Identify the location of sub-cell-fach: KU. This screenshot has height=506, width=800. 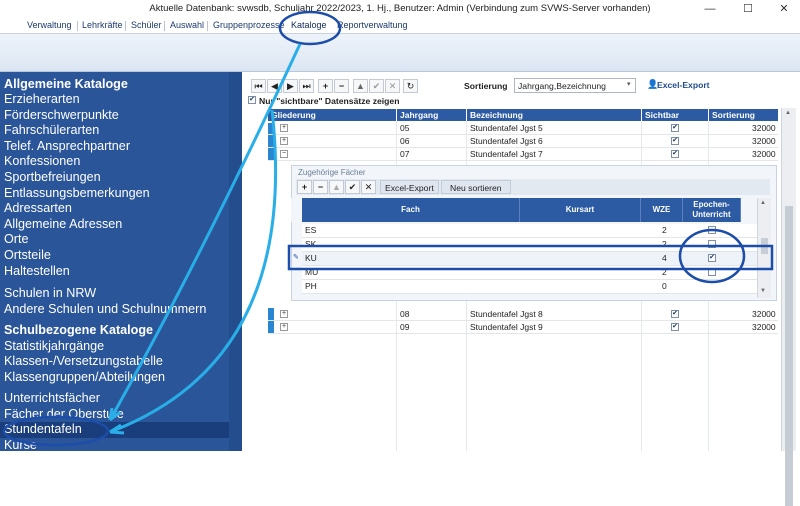
(311, 258).